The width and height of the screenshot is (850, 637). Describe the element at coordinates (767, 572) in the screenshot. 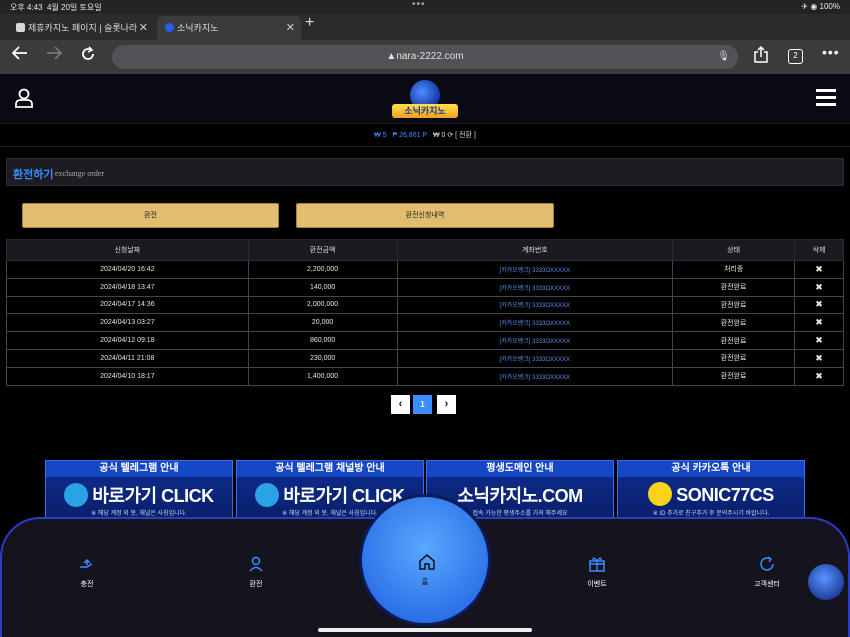

I see `nav-support: 고객센터` at that location.